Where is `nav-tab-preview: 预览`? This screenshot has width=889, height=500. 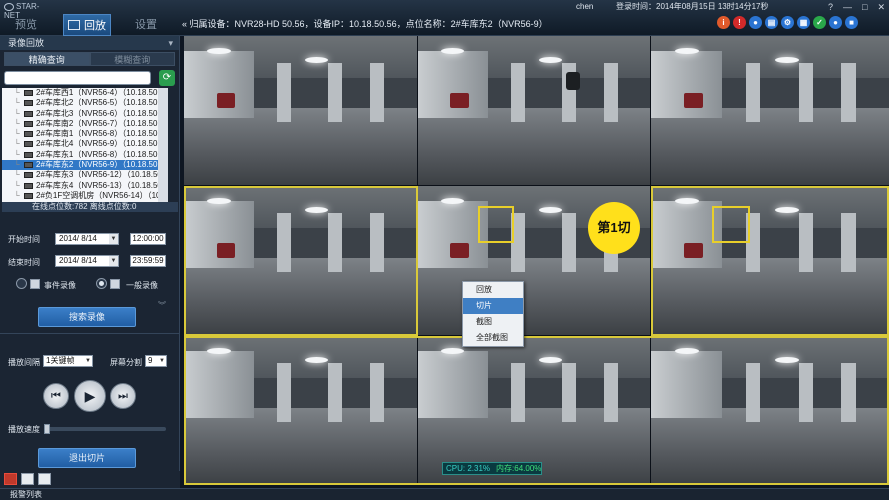 nav-tab-preview: 预览 is located at coordinates (26, 25).